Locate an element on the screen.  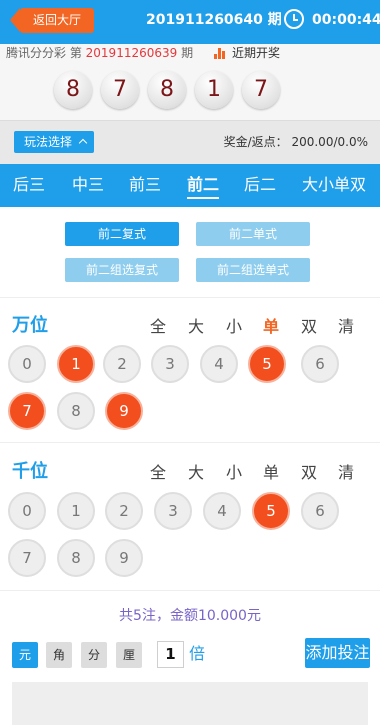
draw-ball: 1 is located at coordinates (214, 90).